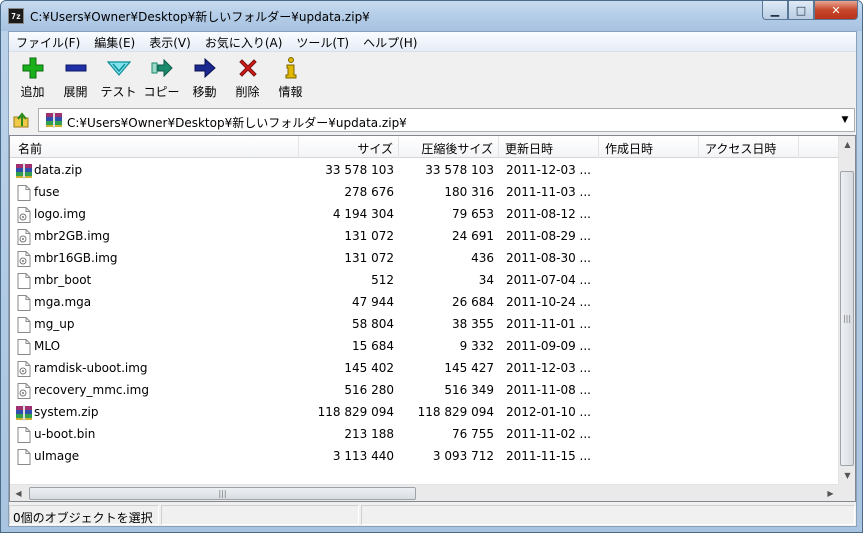  Describe the element at coordinates (118, 92) in the screenshot. I see `test-label: テスト` at that location.